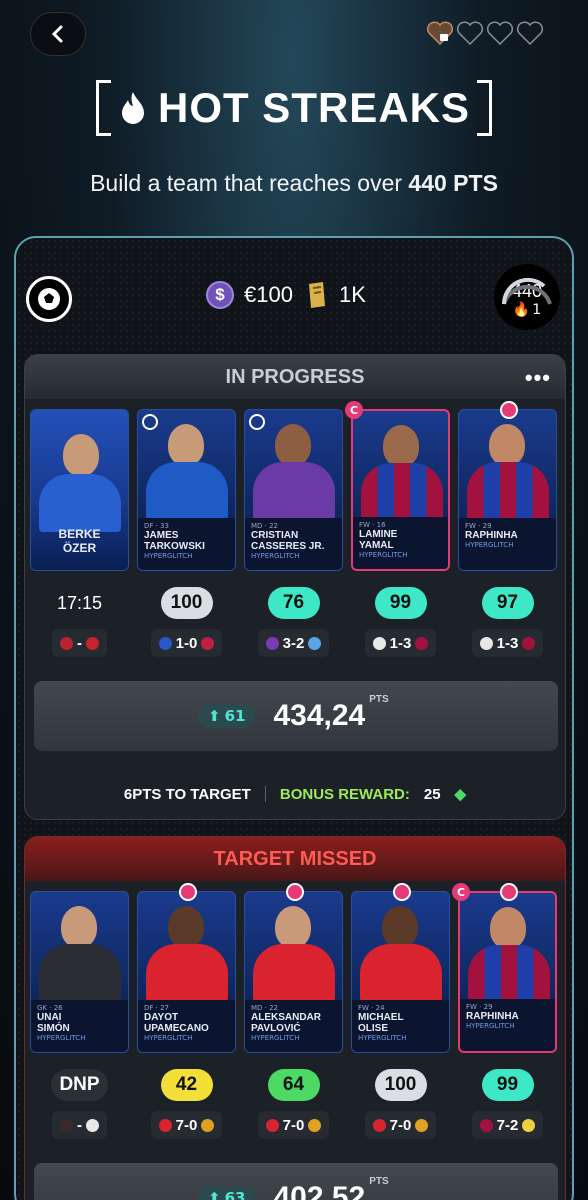 The height and width of the screenshot is (1200, 588). I want to click on divider, so click(265, 794).